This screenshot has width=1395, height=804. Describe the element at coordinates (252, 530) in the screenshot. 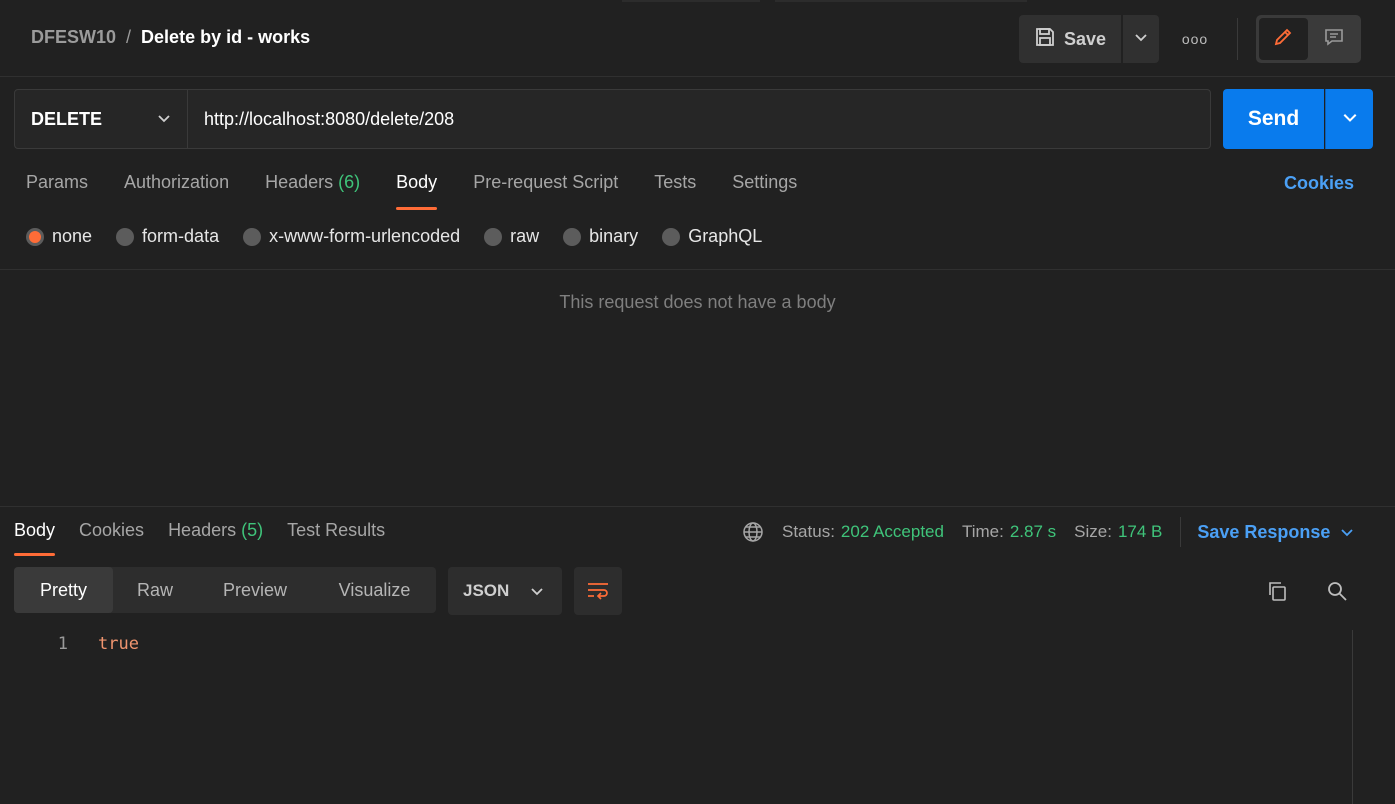

I see `response-headers-count: (5)` at that location.